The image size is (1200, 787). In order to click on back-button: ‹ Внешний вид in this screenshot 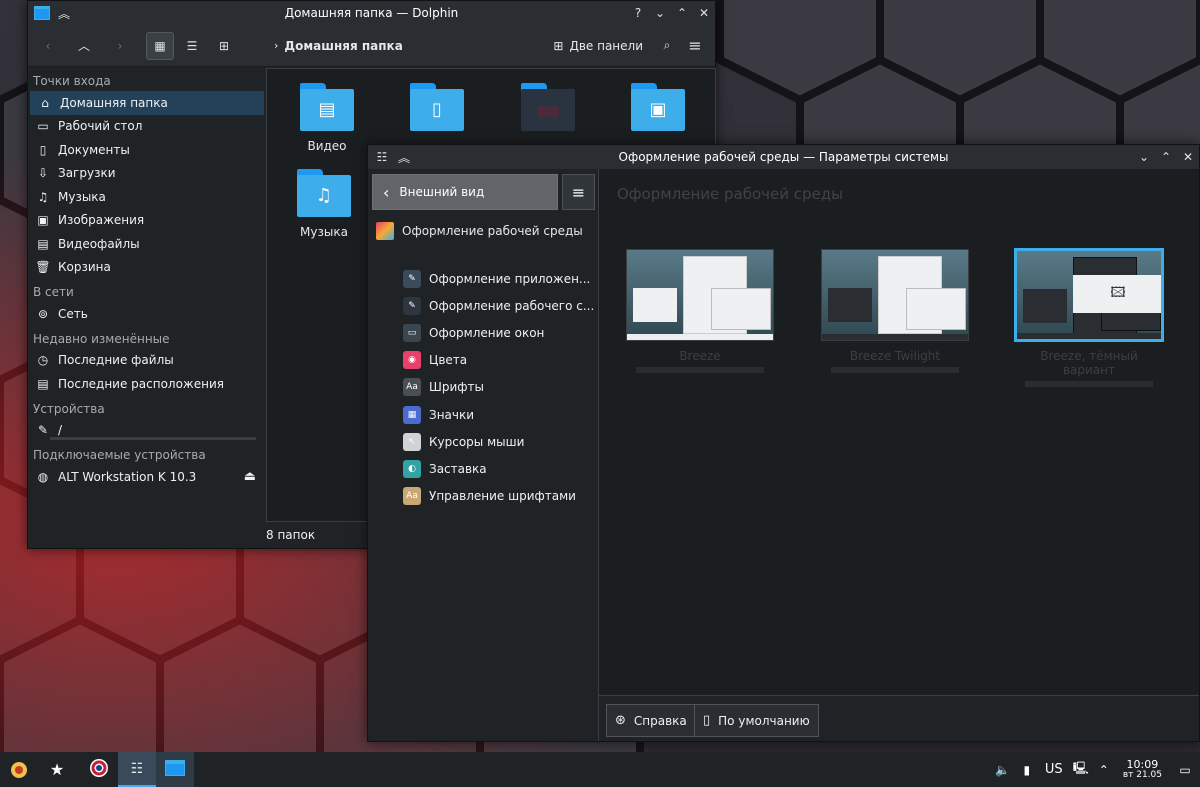, I will do `click(465, 192)`.